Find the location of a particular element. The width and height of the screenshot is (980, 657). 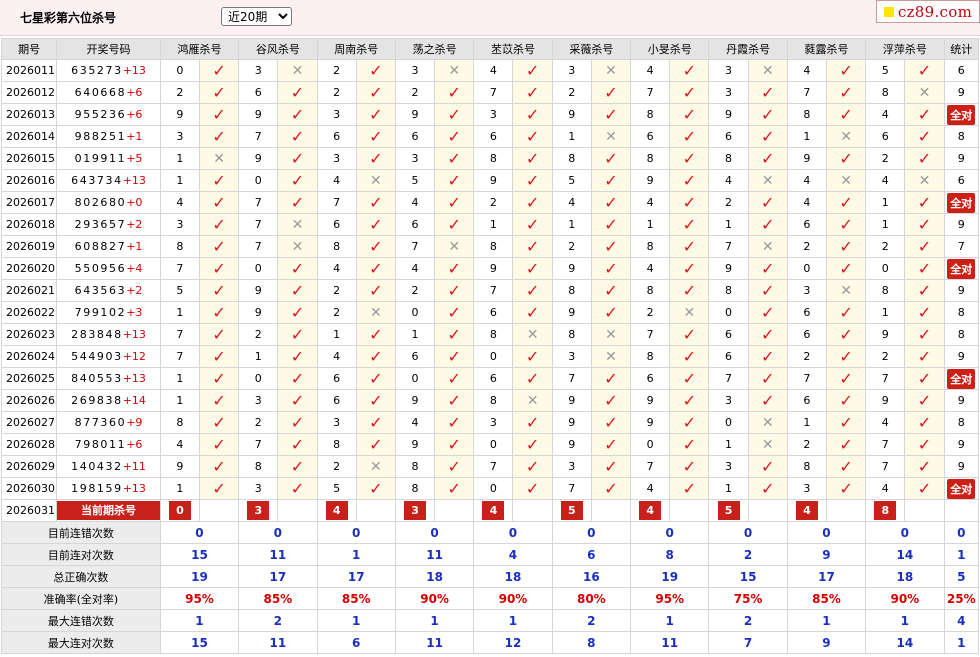

table-row: 2026026 269838+14 1 ✓ 3 ✓ 6 ✓ 9 ✓ 8 ✕ 9 ✓ 9 ✓ 3 ✓ 6 ✓ 9 ✓ 9 is located at coordinates (490, 400).